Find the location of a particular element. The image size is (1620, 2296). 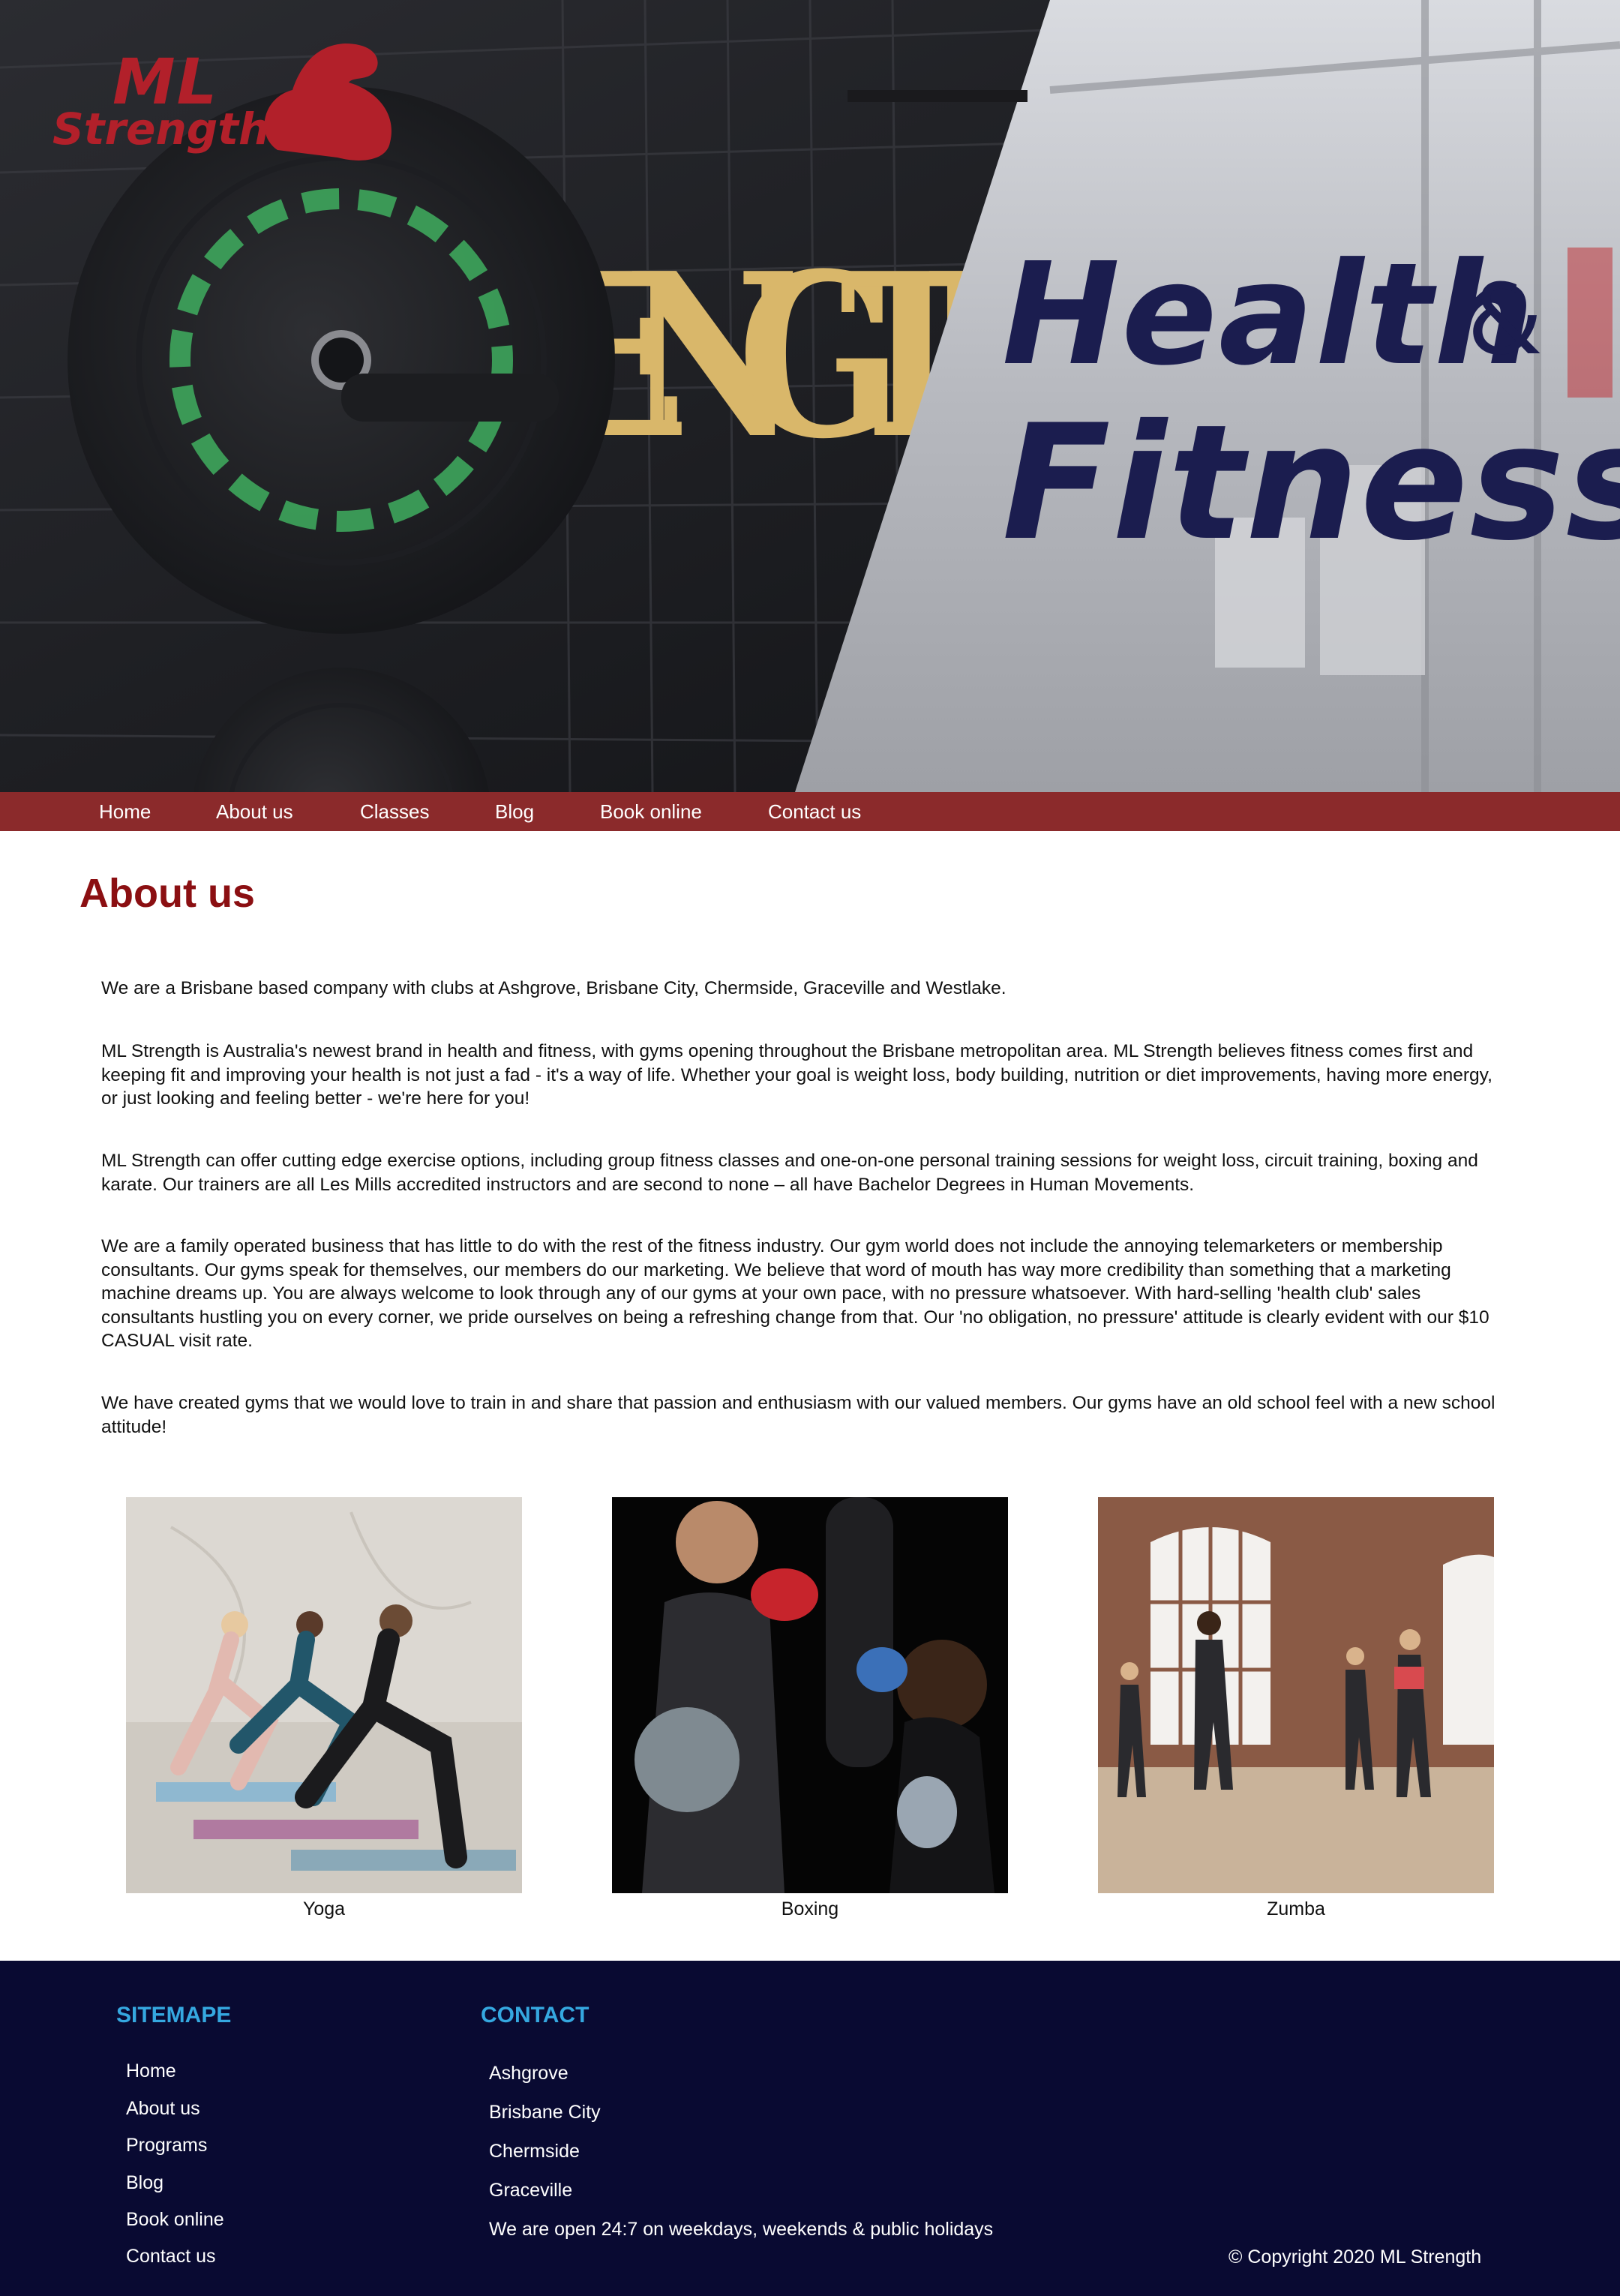

hero-title-health: Health is located at coordinates (1269, 315).